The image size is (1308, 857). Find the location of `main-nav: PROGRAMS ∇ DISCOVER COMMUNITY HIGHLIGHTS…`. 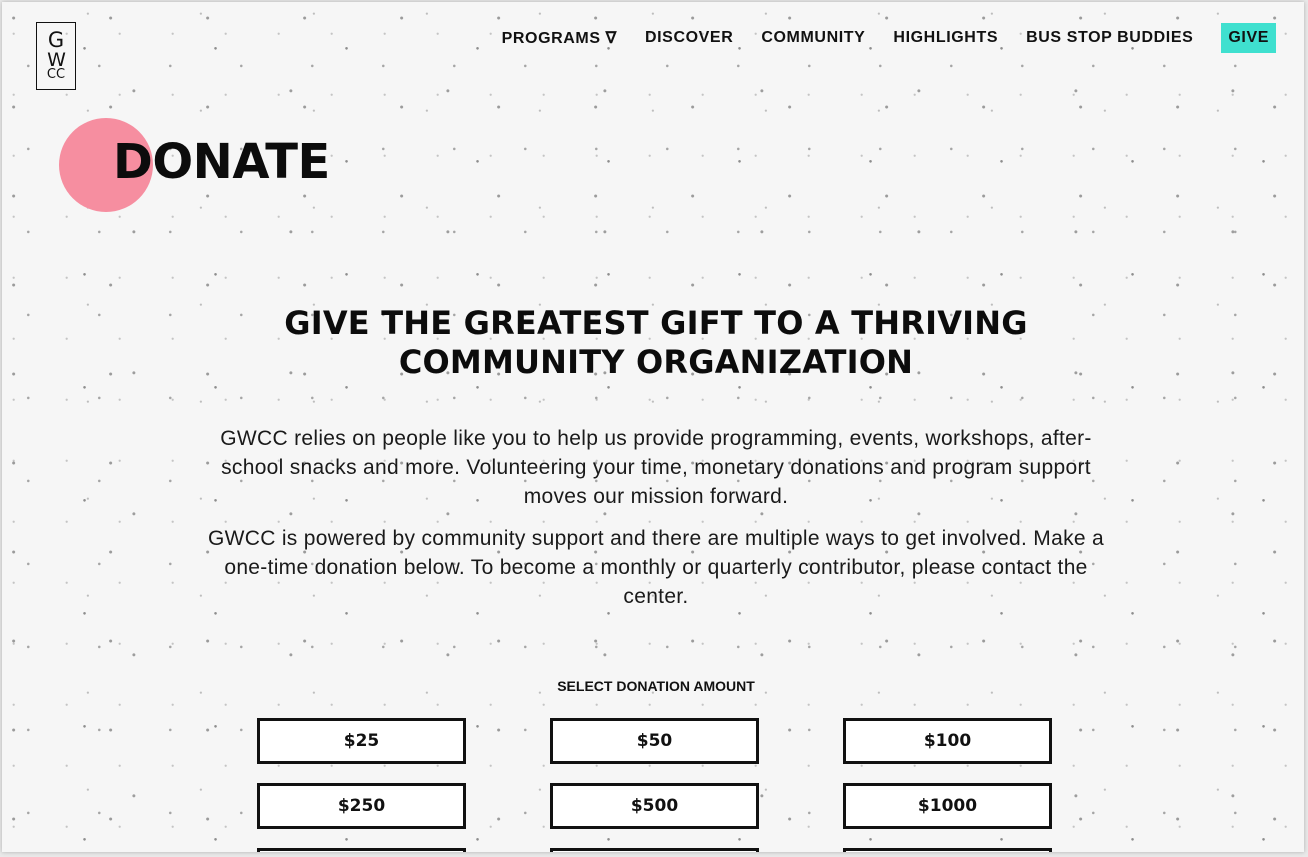

main-nav: PROGRAMS ∇ DISCOVER COMMUNITY HIGHLIGHTS… is located at coordinates (875, 38).